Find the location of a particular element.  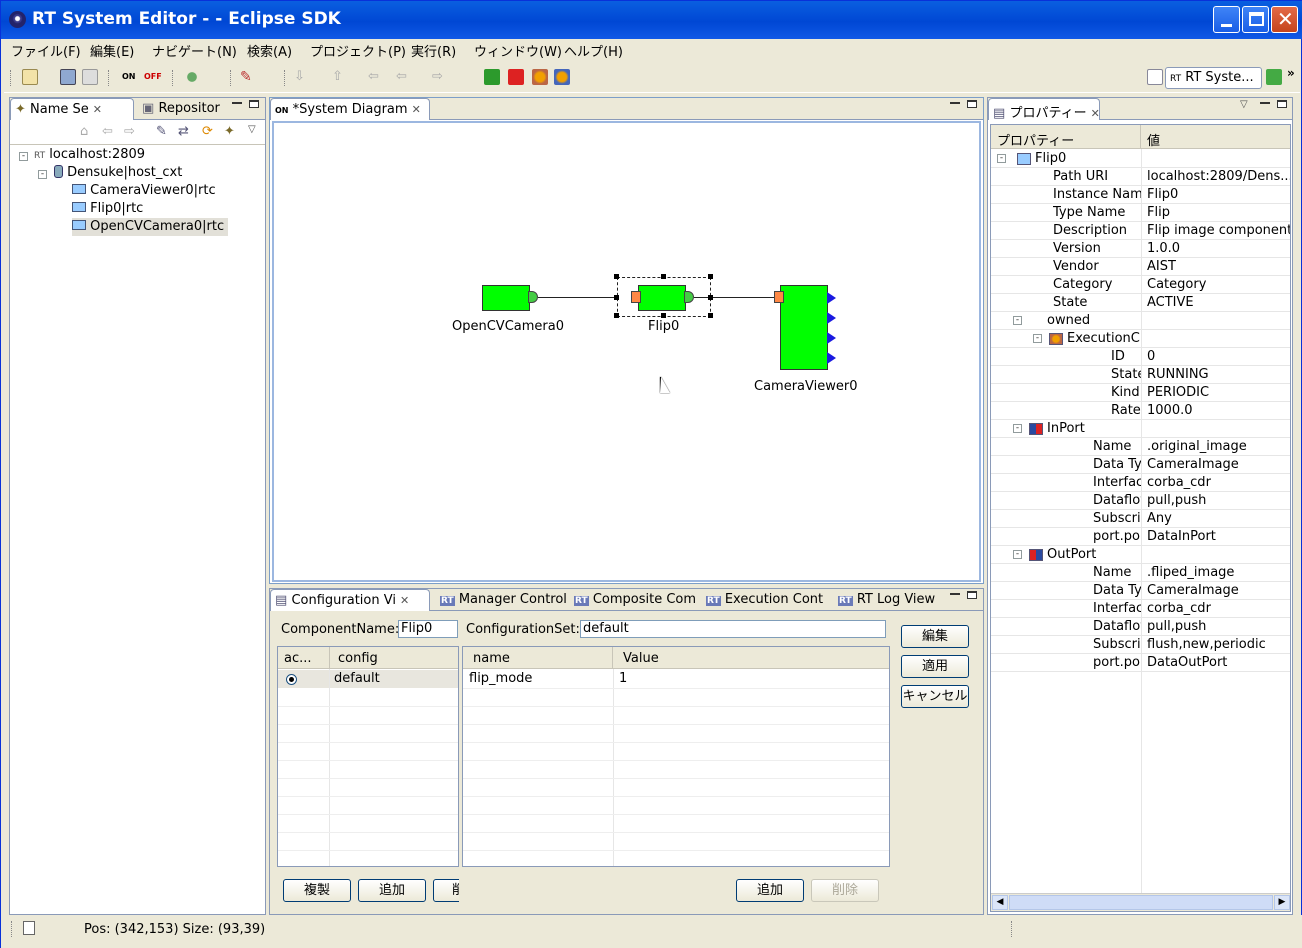

property-row: Rate 1000.0 is located at coordinates (1140, 411).